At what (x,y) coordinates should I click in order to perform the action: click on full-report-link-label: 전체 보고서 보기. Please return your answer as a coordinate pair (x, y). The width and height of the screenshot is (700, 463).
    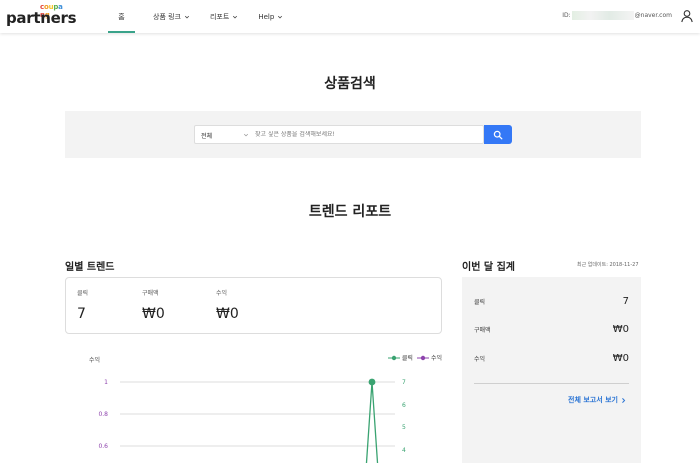
    Looking at the image, I should click on (593, 400).